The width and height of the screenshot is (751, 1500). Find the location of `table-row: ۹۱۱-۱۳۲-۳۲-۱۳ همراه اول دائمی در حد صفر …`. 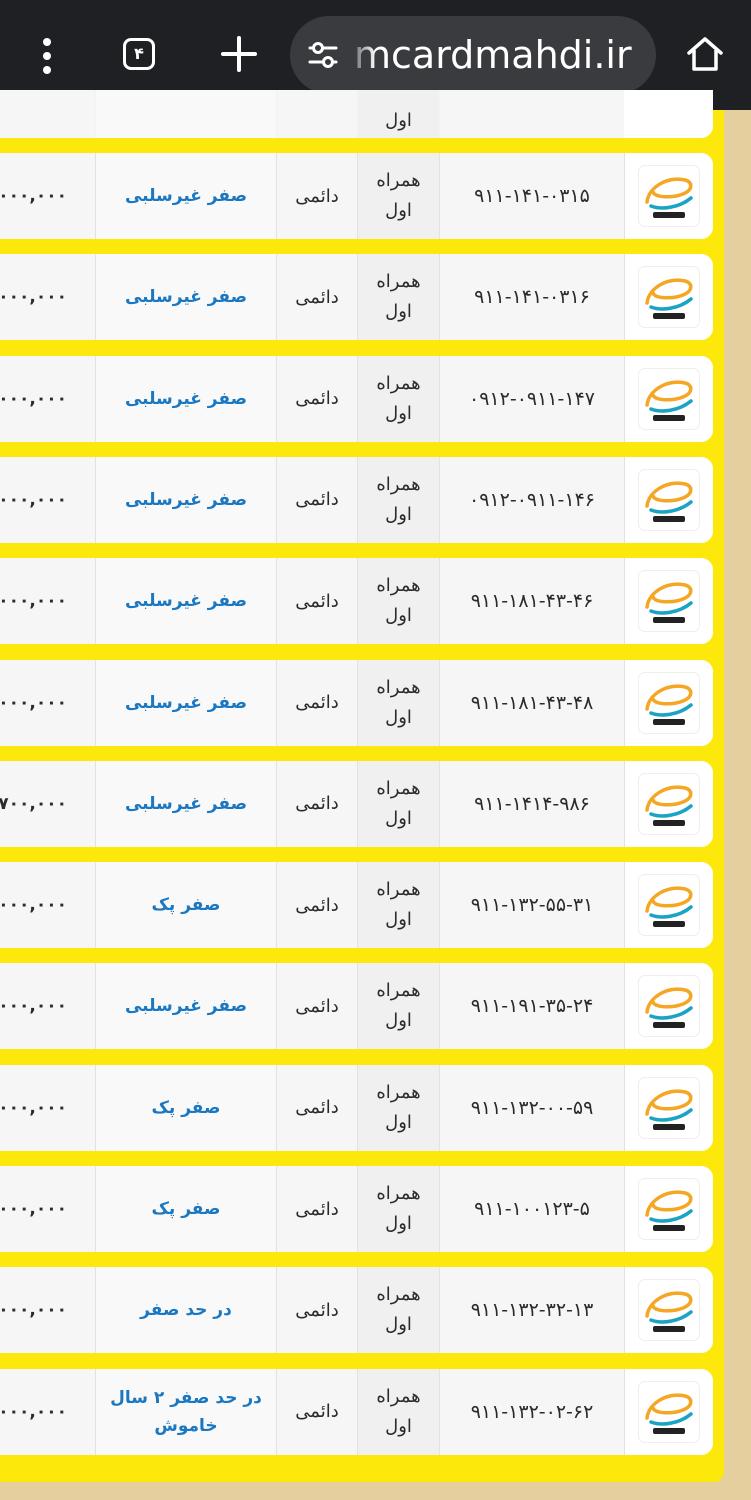

table-row: ۹۱۱-۱۳۲-۳۲-۱۳ همراه اول دائمی در حد صفر … is located at coordinates (356, 1310).